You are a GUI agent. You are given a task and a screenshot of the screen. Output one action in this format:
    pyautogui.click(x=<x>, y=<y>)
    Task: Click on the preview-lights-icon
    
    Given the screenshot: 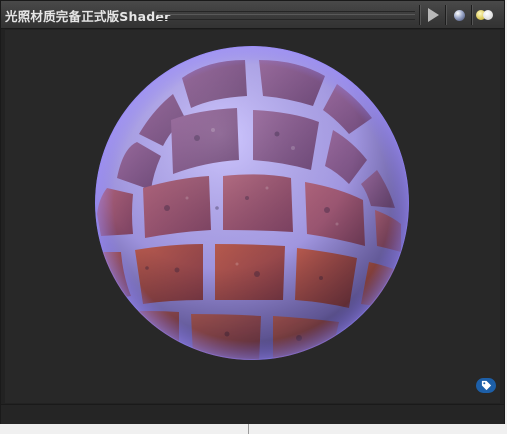 What is the action you would take?
    pyautogui.click(x=485, y=15)
    